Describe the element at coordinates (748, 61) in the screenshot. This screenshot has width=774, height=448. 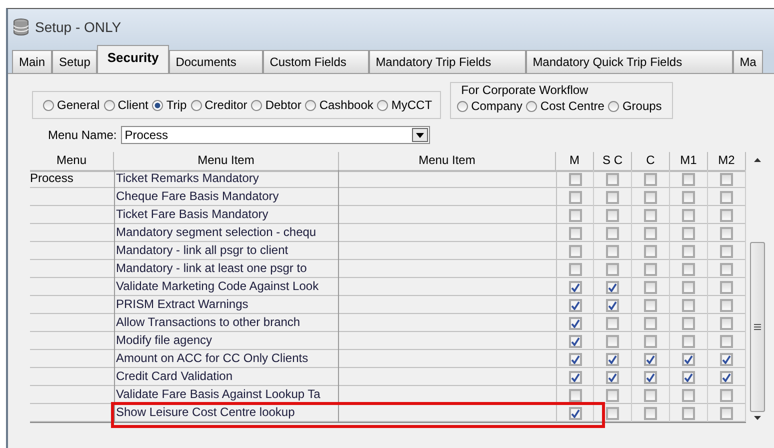
I see `tab: Ma` at that location.